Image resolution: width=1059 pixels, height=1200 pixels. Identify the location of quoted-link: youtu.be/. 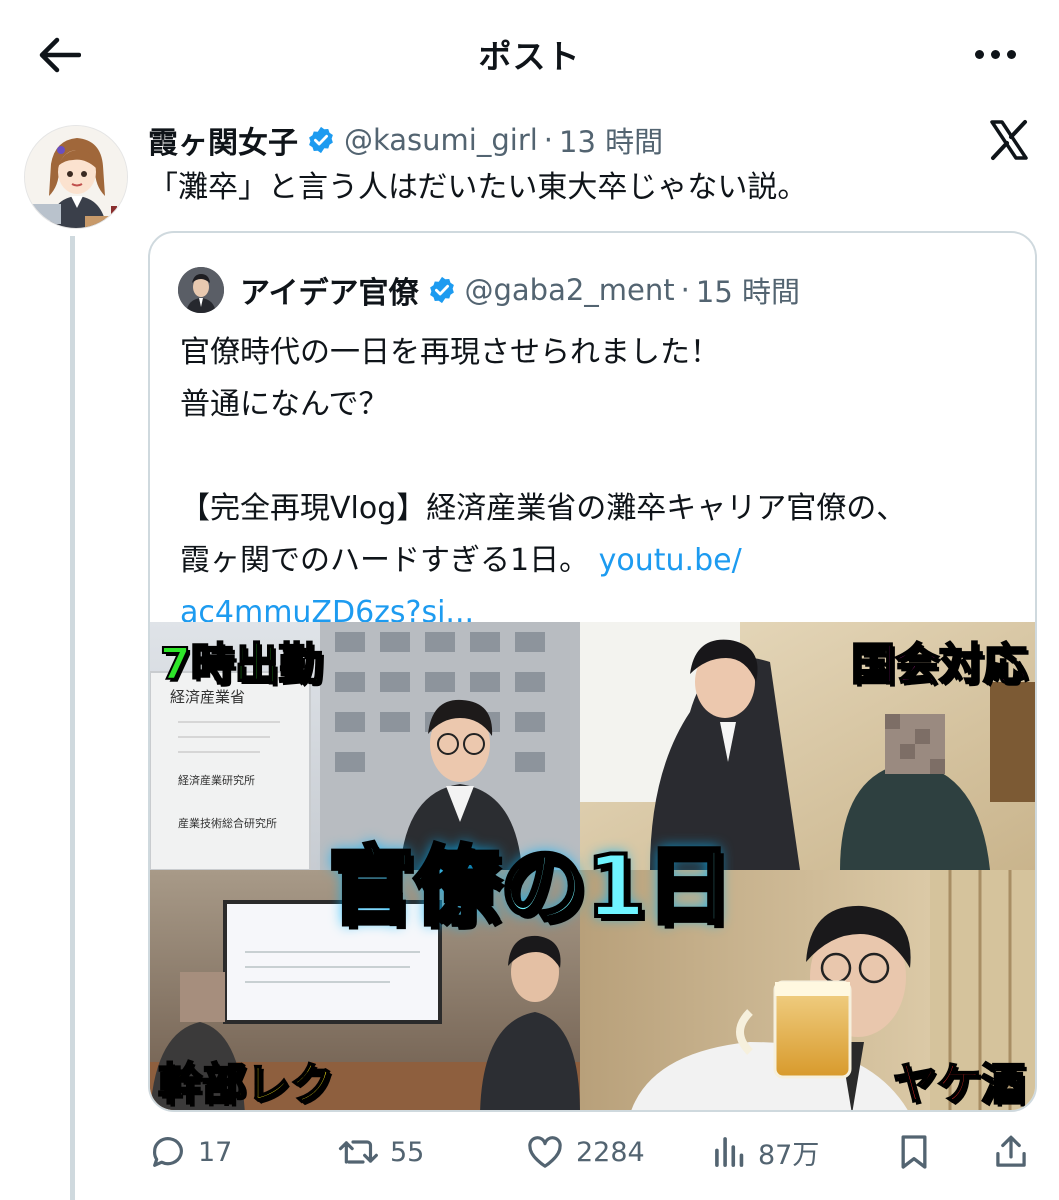
(670, 560).